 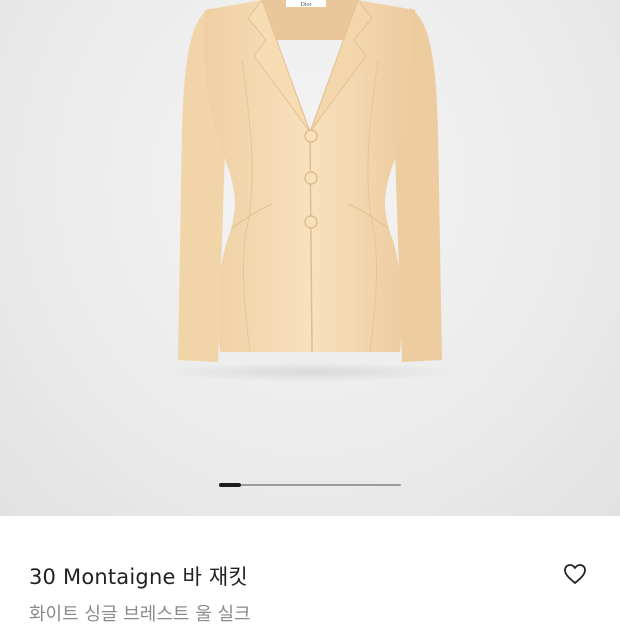 I want to click on brand-label: Dior, so click(x=306, y=5).